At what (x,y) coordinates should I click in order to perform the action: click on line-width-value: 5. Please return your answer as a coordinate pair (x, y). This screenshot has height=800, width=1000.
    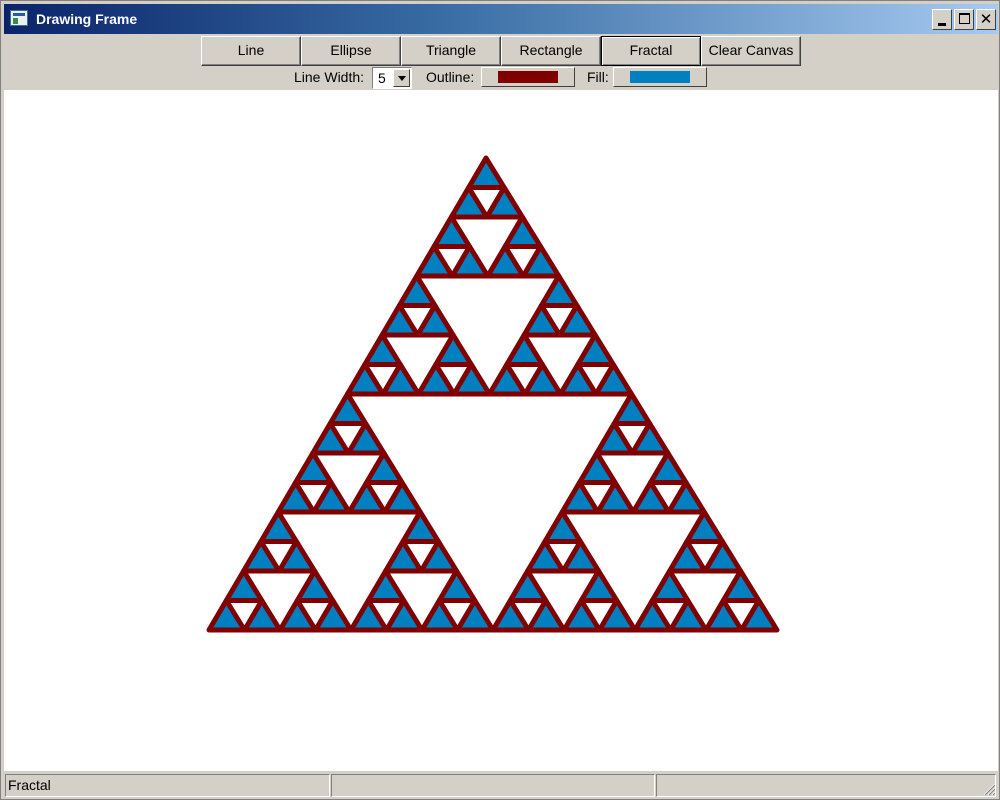
    Looking at the image, I should click on (382, 78).